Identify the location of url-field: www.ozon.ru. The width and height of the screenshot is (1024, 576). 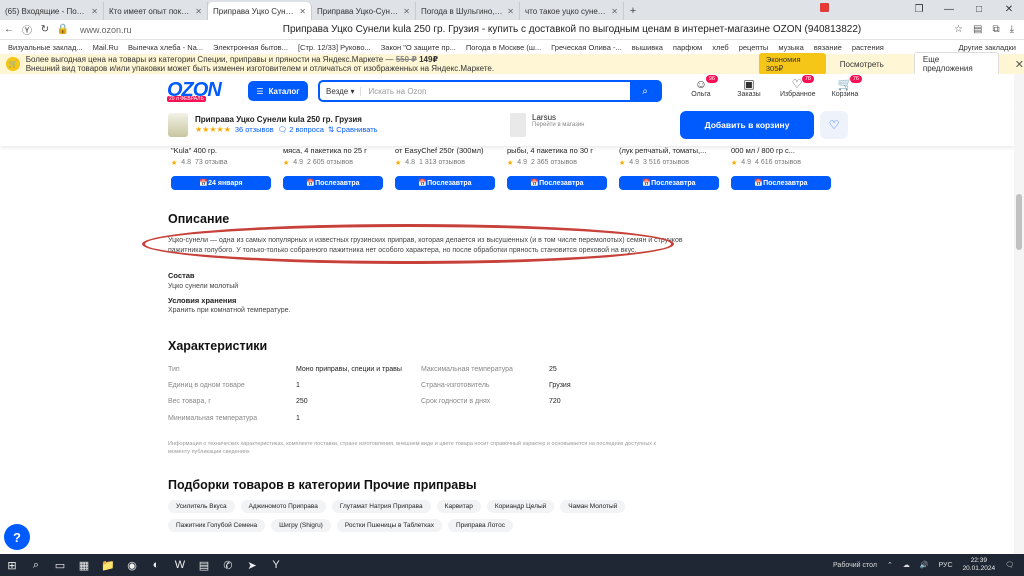
(135, 30).